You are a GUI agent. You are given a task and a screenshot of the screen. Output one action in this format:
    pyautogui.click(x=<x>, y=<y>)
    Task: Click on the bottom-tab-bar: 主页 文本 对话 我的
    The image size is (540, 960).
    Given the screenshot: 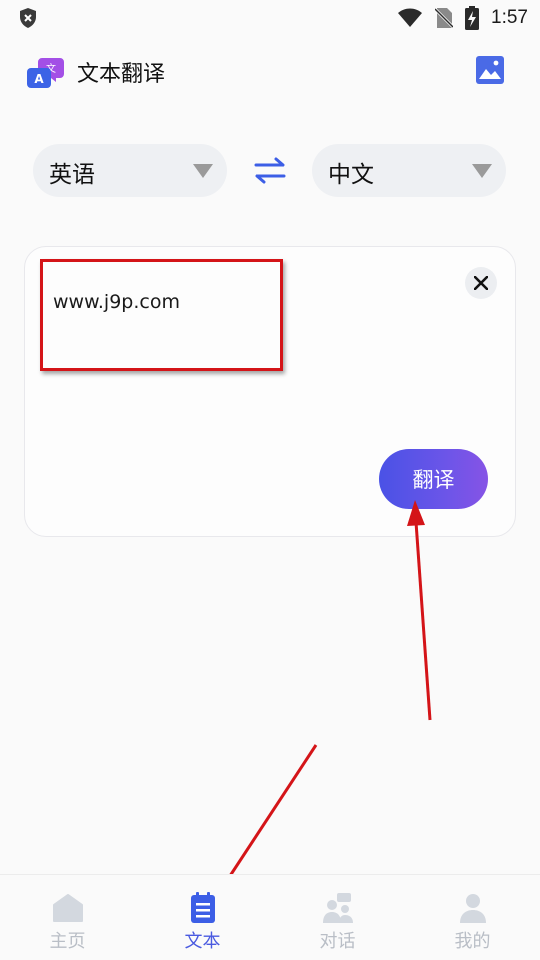 What is the action you would take?
    pyautogui.click(x=270, y=917)
    